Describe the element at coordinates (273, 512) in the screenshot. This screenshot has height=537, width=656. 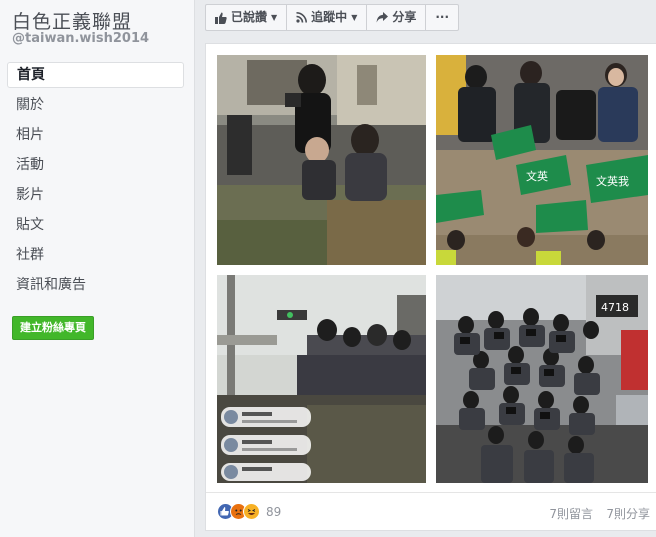
I see `reaction-count: 89` at that location.